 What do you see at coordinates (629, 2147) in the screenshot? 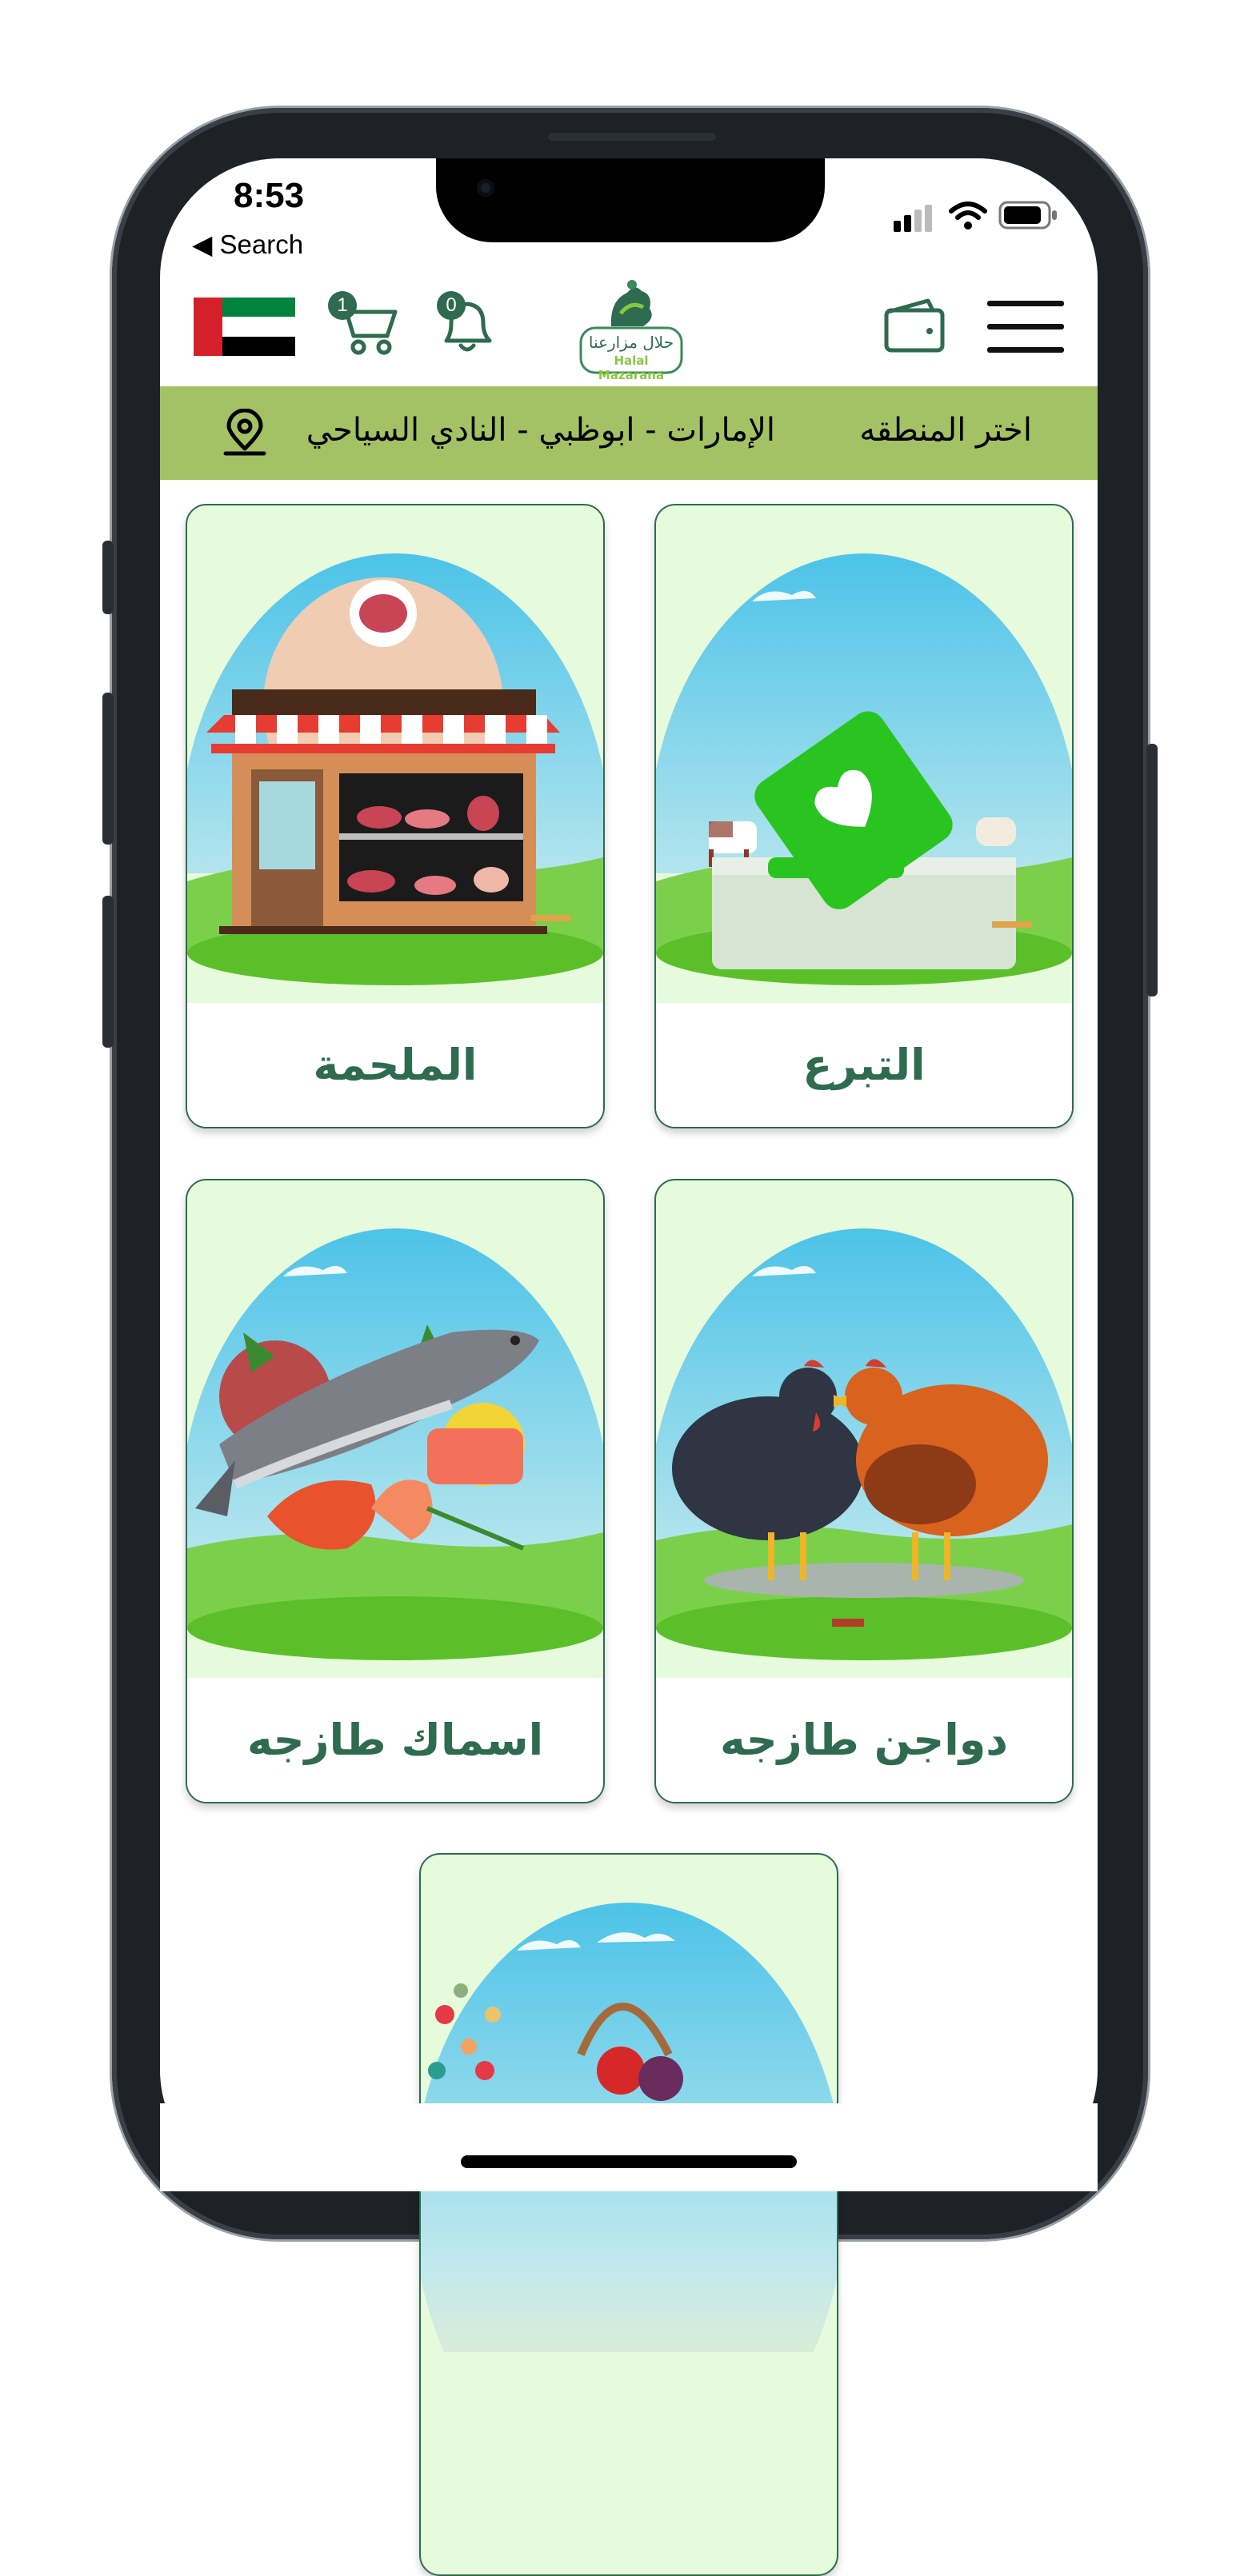
I see `screen-bottom-area` at bounding box center [629, 2147].